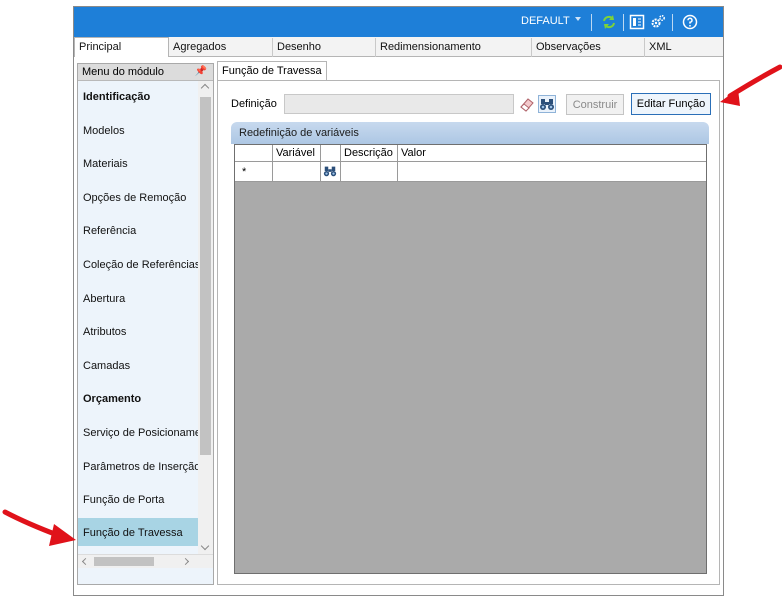 This screenshot has height=605, width=782. What do you see at coordinates (85, 561) in the screenshot?
I see `scroll-left-icon` at bounding box center [85, 561].